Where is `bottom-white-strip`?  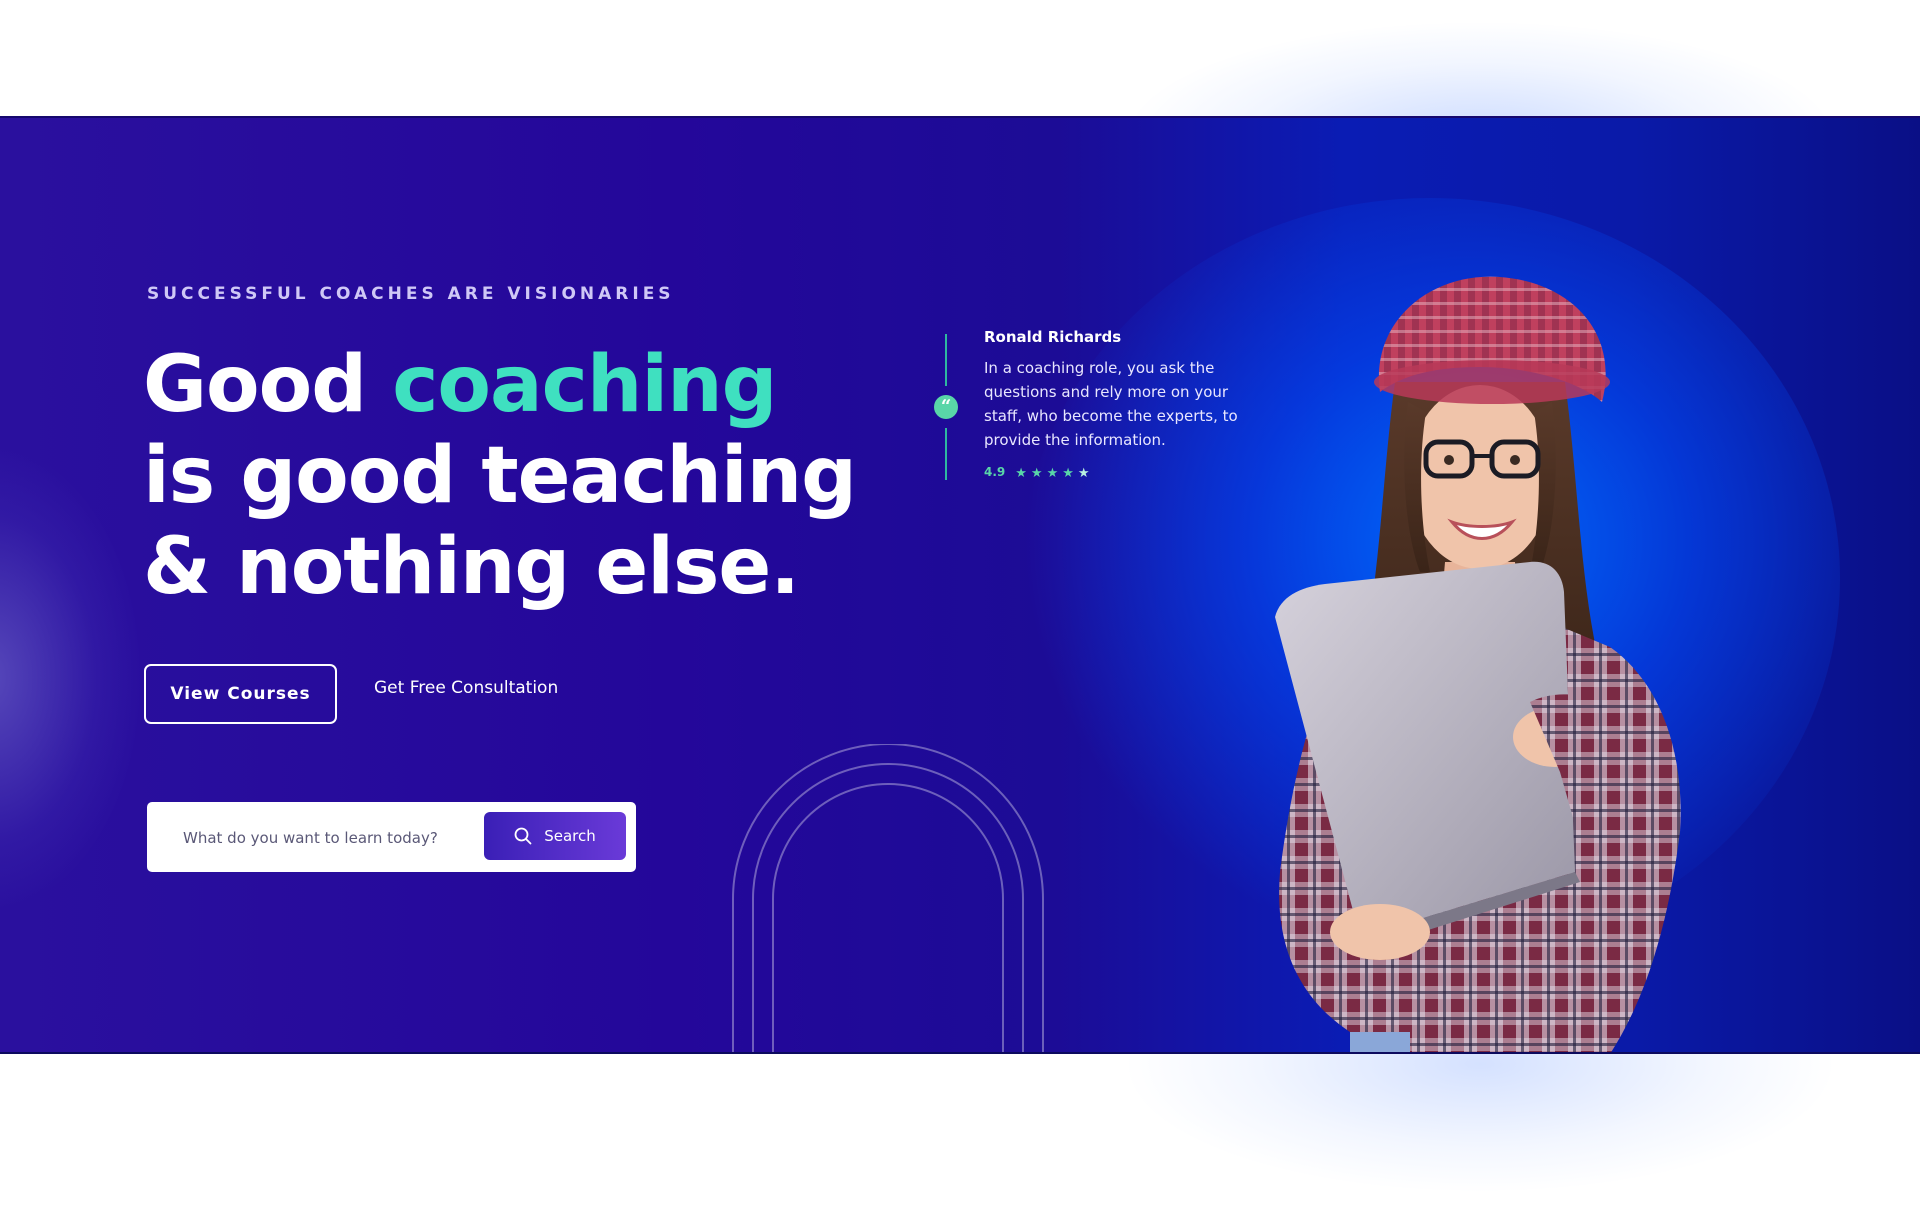 bottom-white-strip is located at coordinates (960, 1138).